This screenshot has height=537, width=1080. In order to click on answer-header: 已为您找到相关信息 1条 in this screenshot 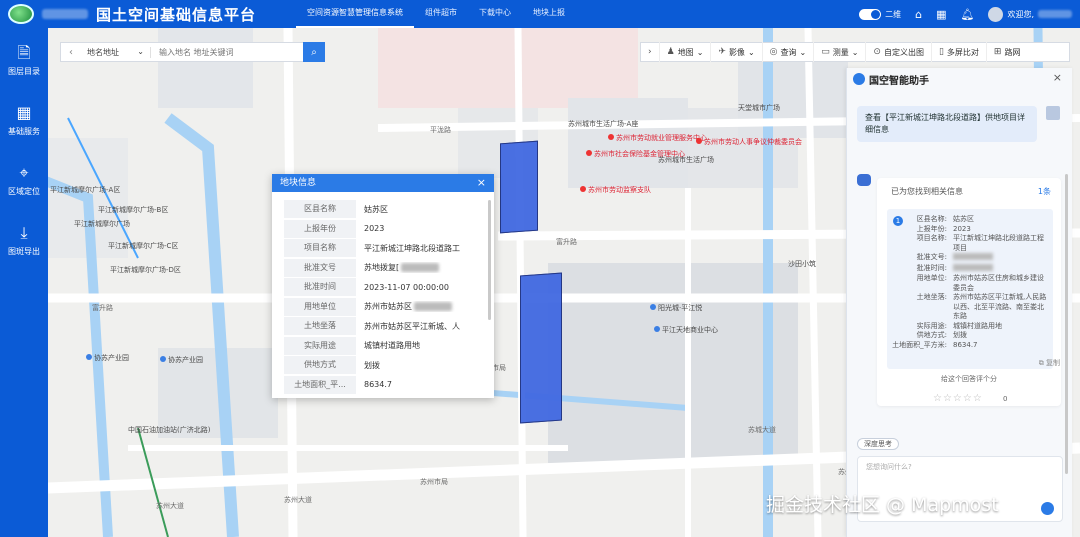, I will do `click(969, 189)`.